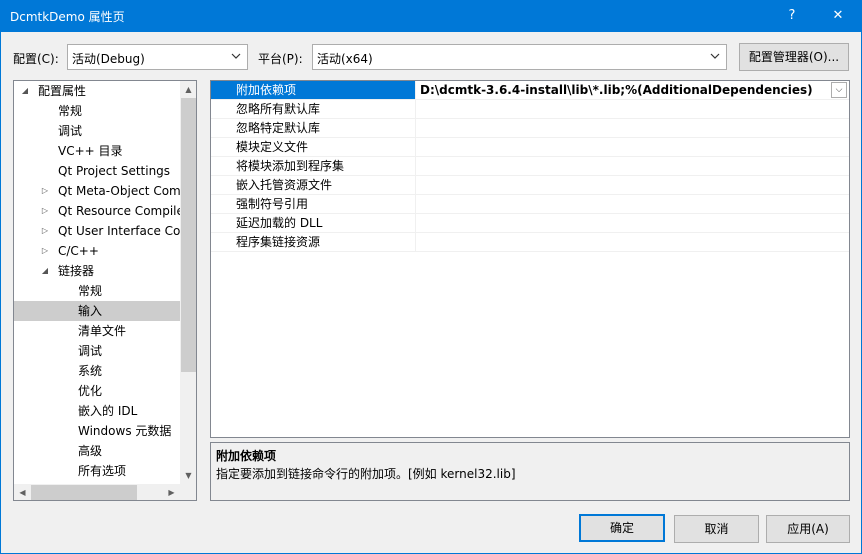 Image resolution: width=862 pixels, height=554 pixels. What do you see at coordinates (188, 89) in the screenshot?
I see `scroll-up-icon: ▲` at bounding box center [188, 89].